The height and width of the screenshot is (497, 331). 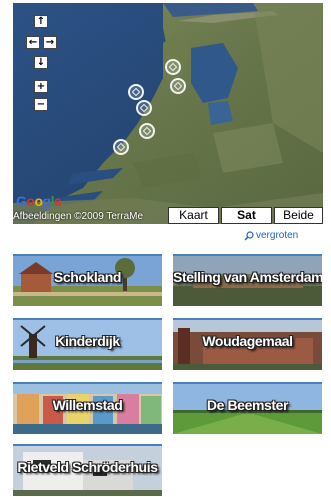 I want to click on map-type-beide-button: Beide, so click(x=298, y=215).